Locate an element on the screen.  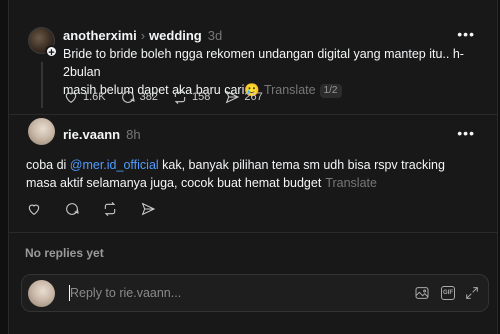
timestamp: 3d is located at coordinates (215, 35).